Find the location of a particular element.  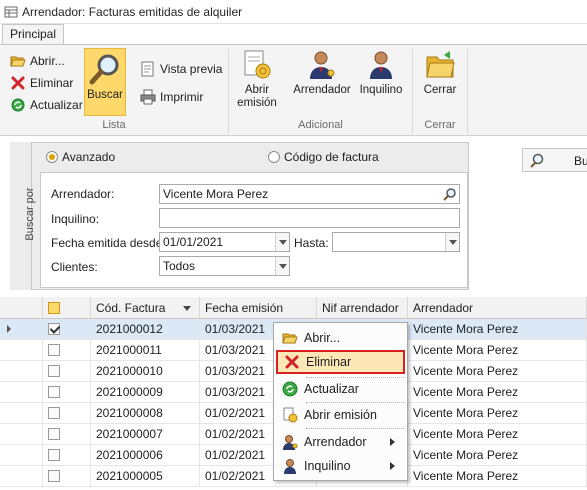

buscar-por-label: Buscar por is located at coordinates (30, 214).